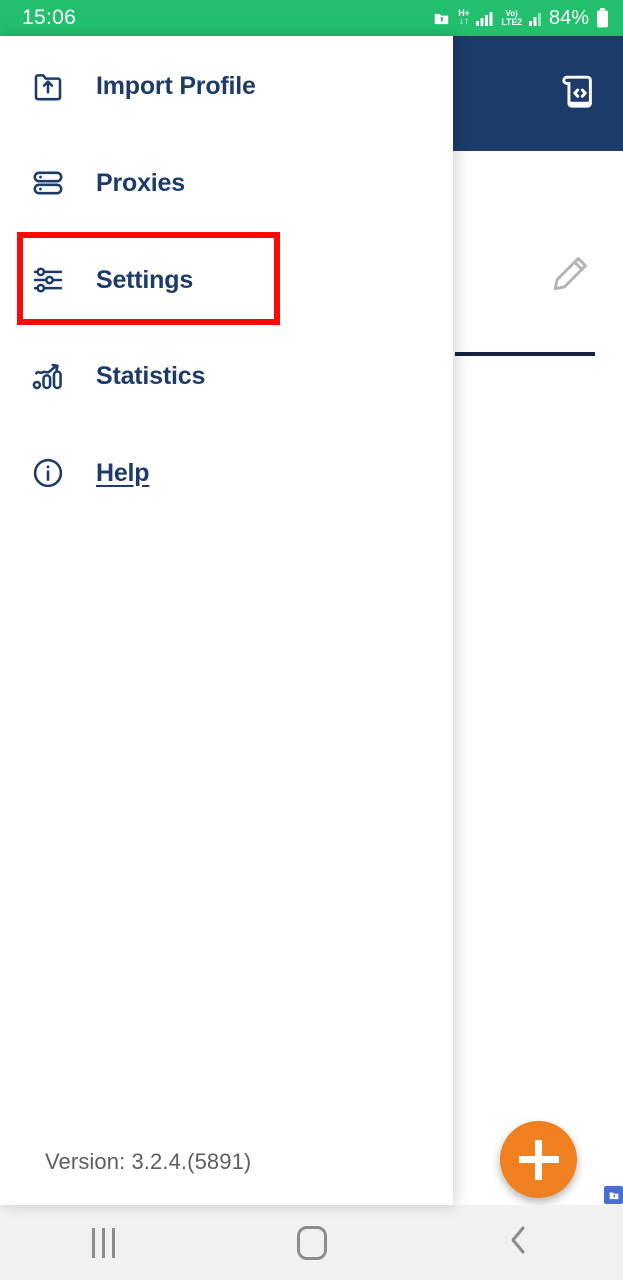  I want to click on home-icon, so click(311, 1242).